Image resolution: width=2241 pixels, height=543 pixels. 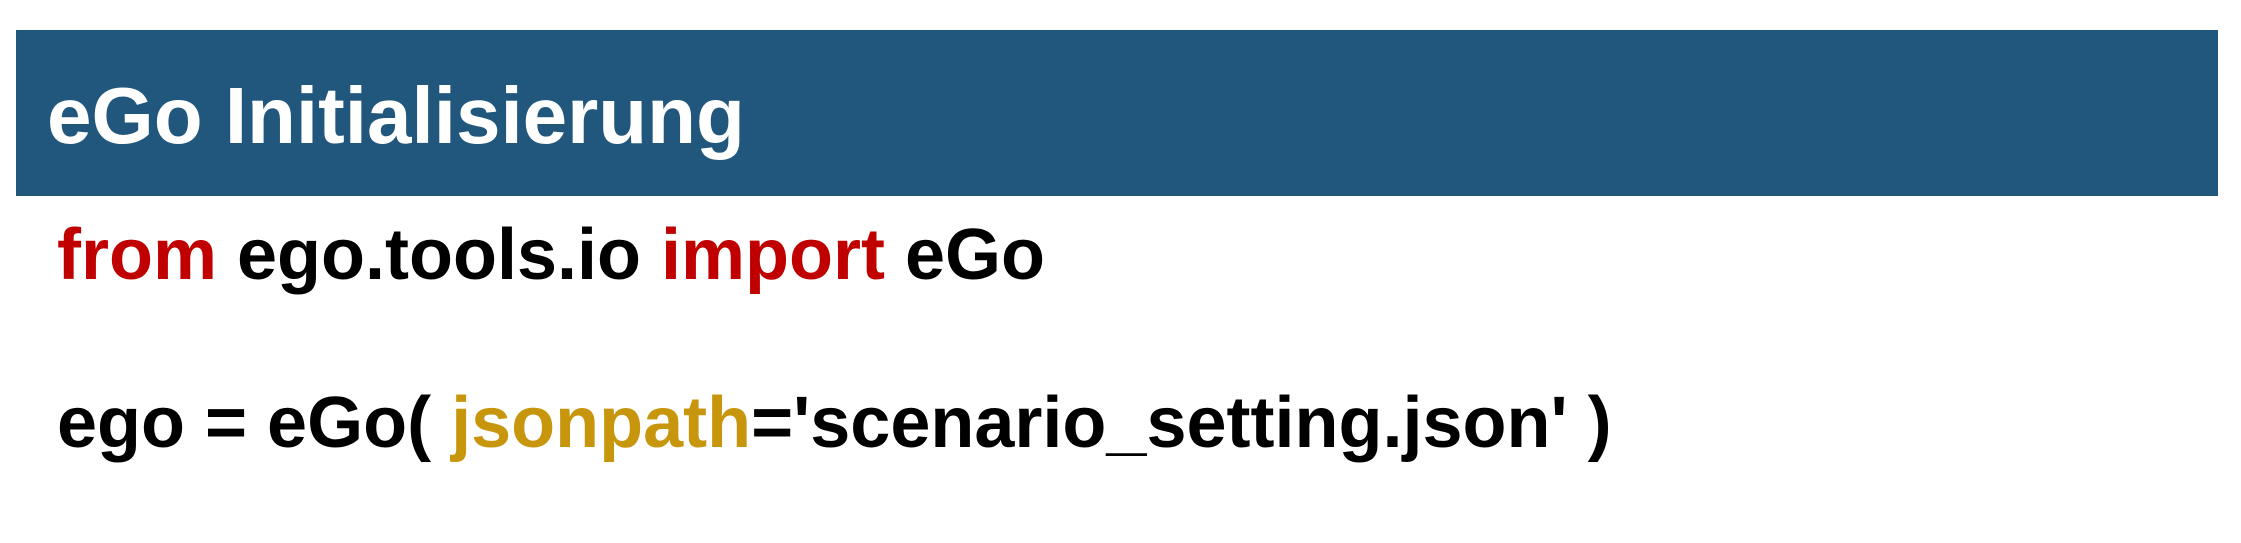 I want to click on parameter-name: jsonpath, so click(x=601, y=423).